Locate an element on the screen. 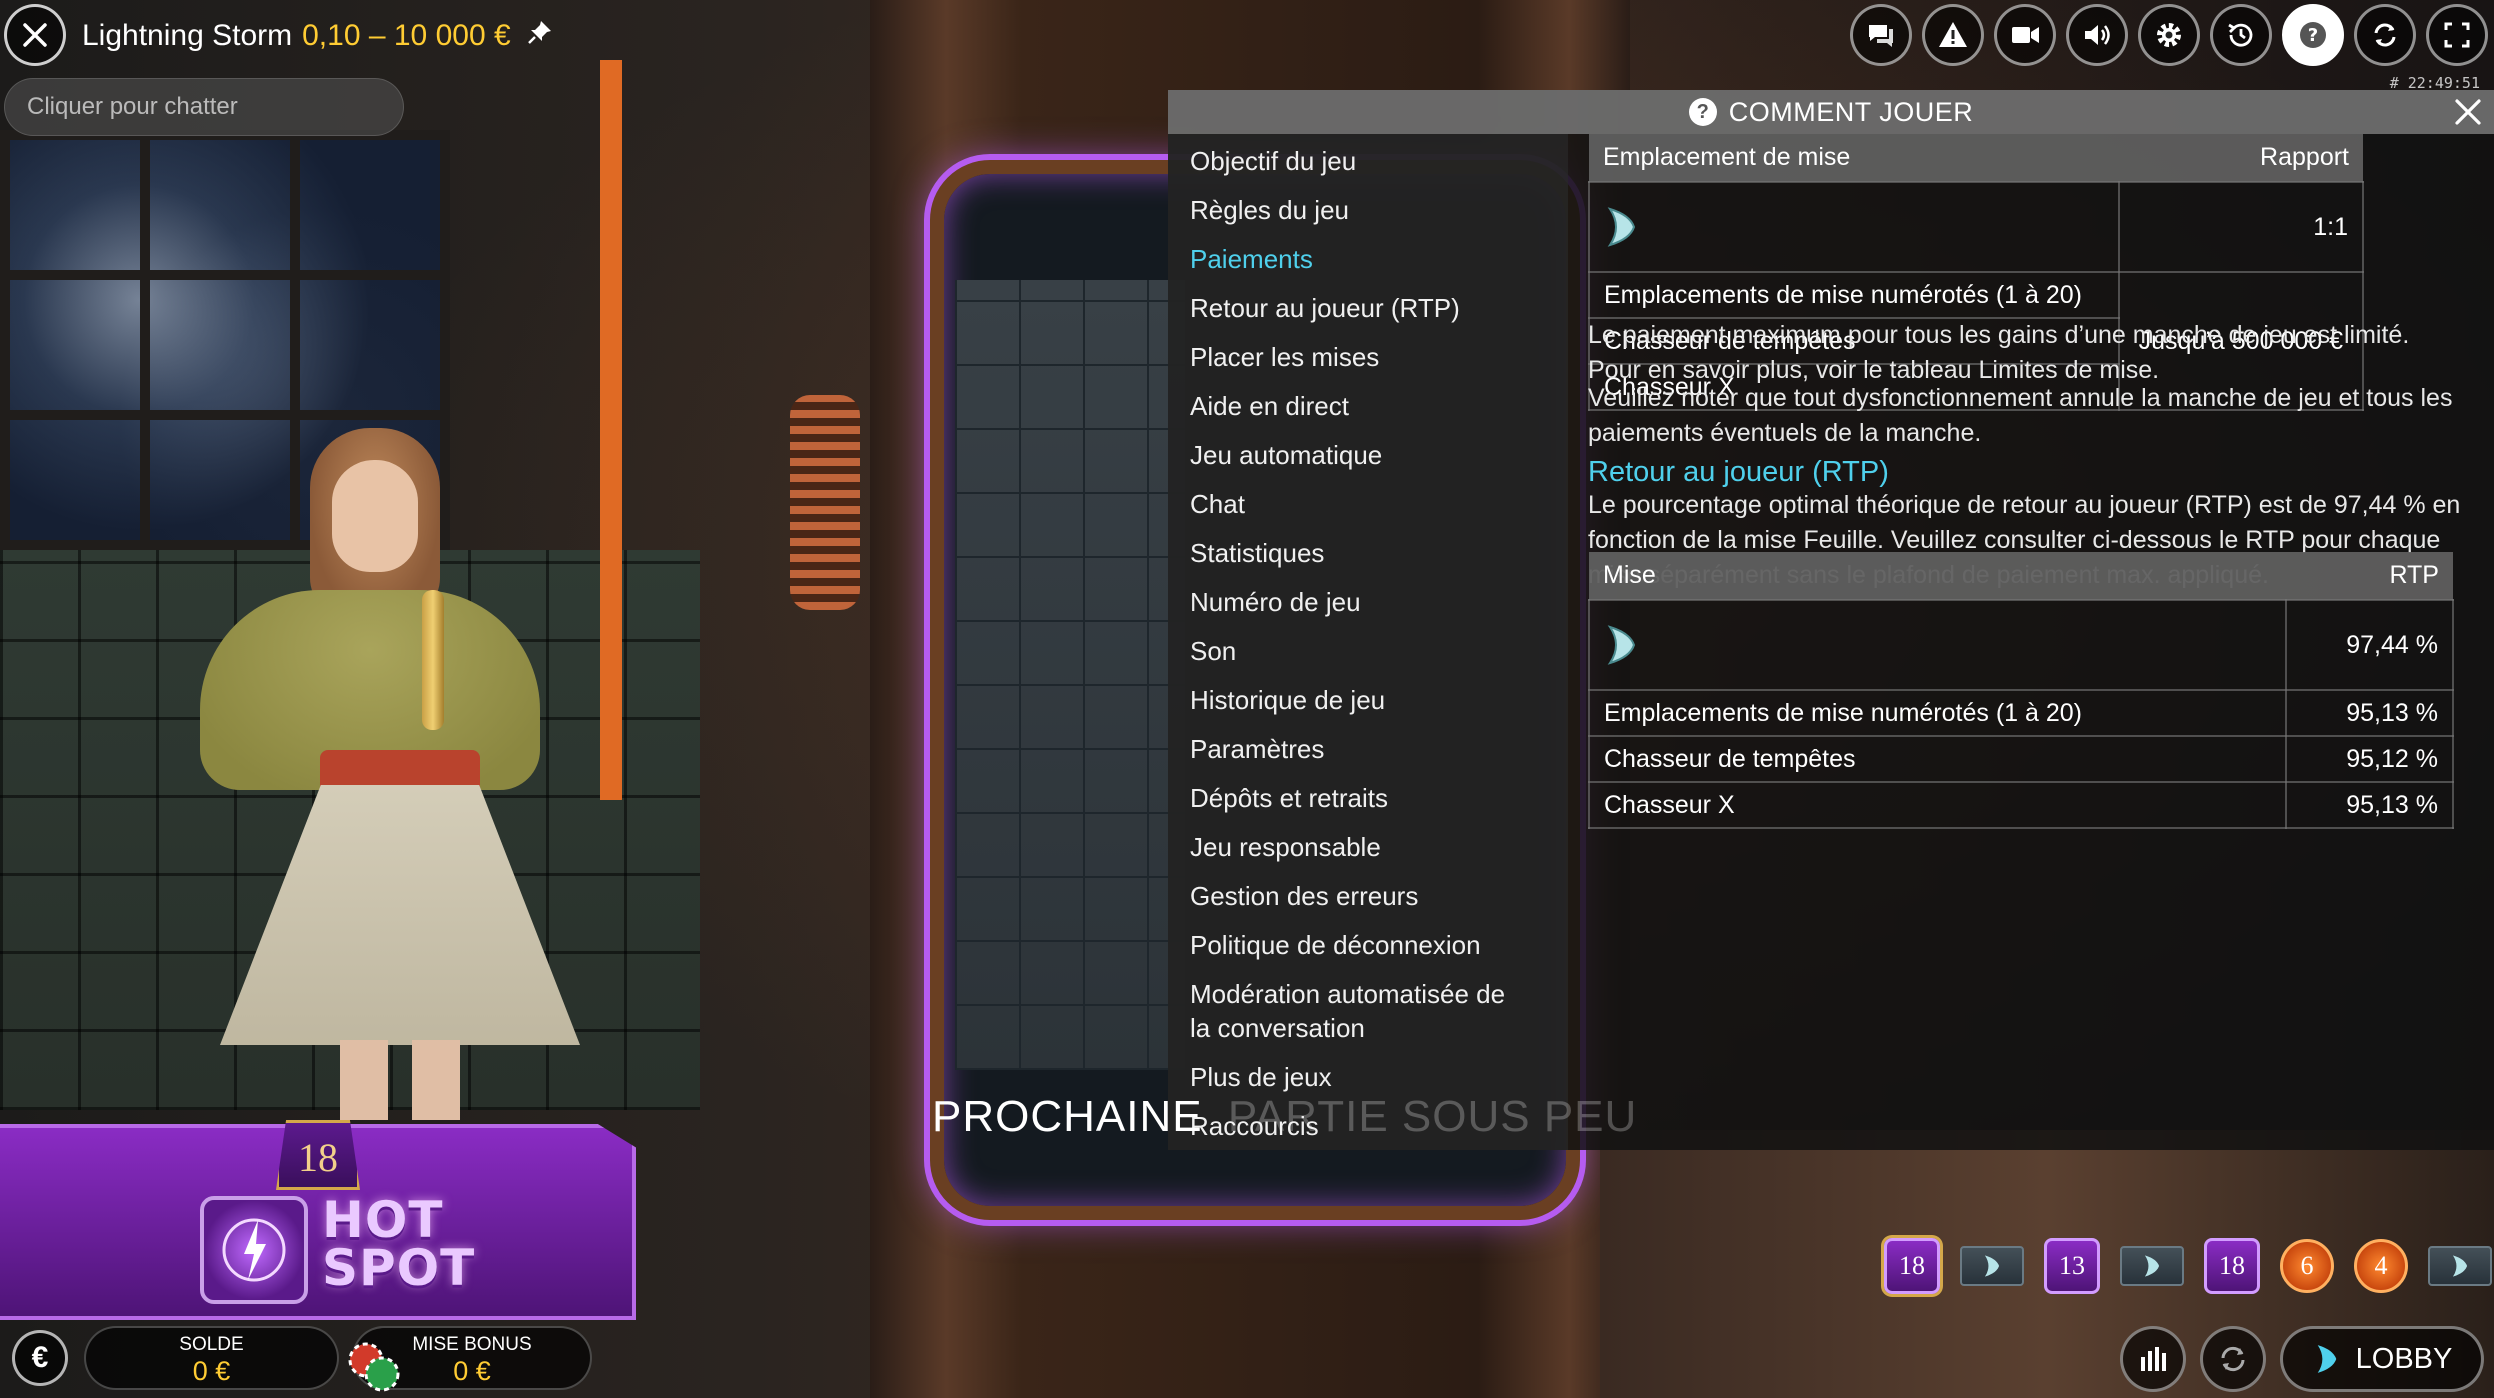  fullscreen-icon is located at coordinates (2457, 35).